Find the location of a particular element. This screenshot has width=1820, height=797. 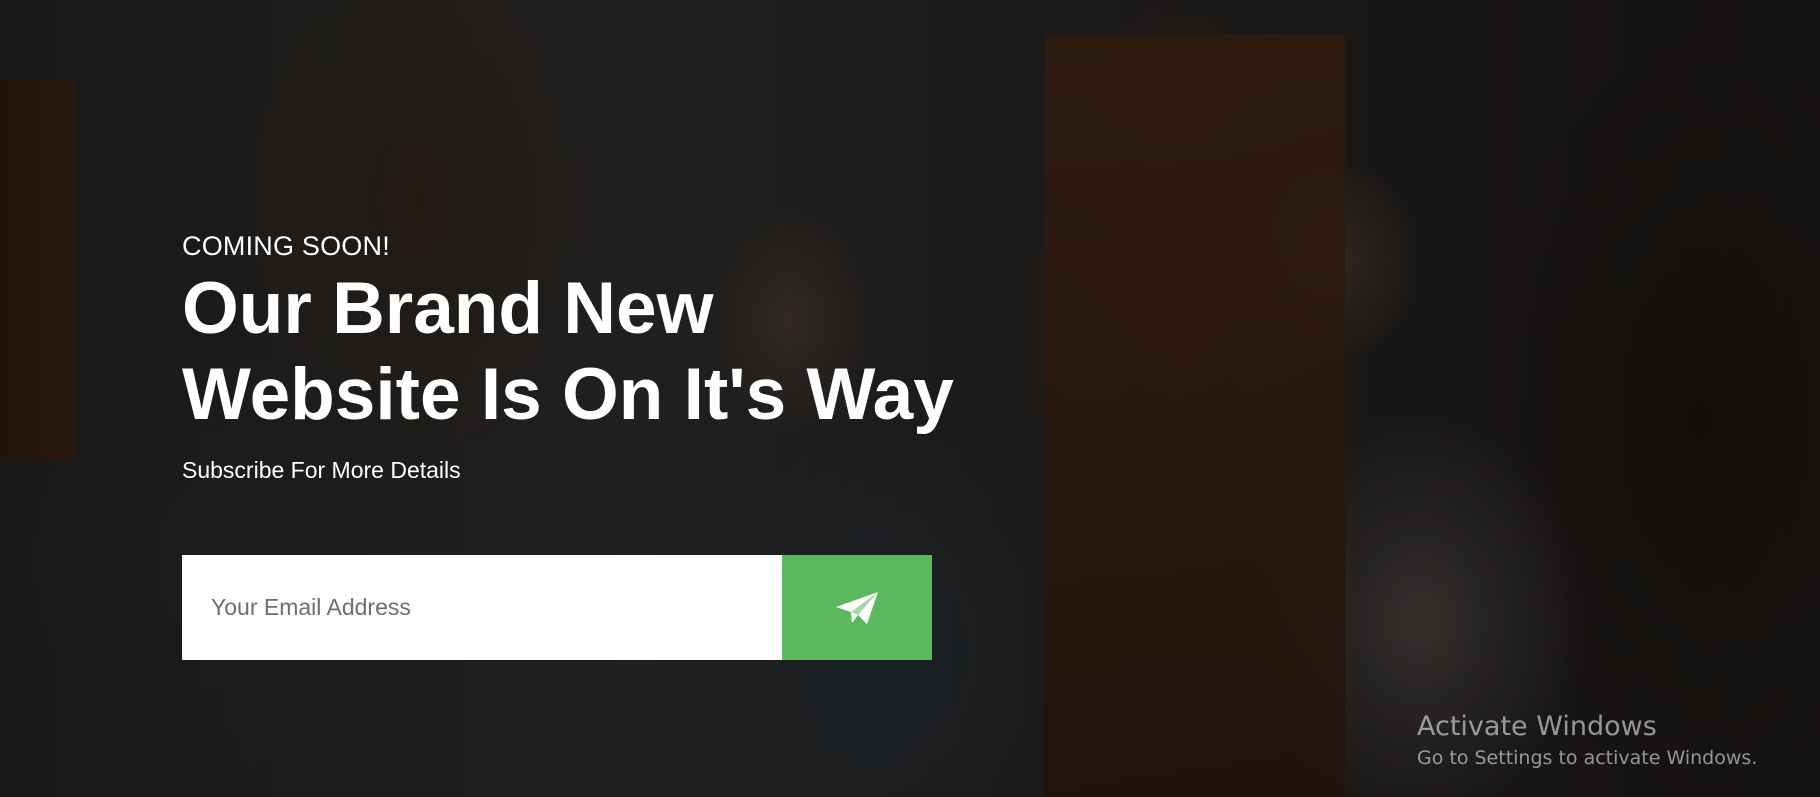

subscribe-form is located at coordinates (557, 607).